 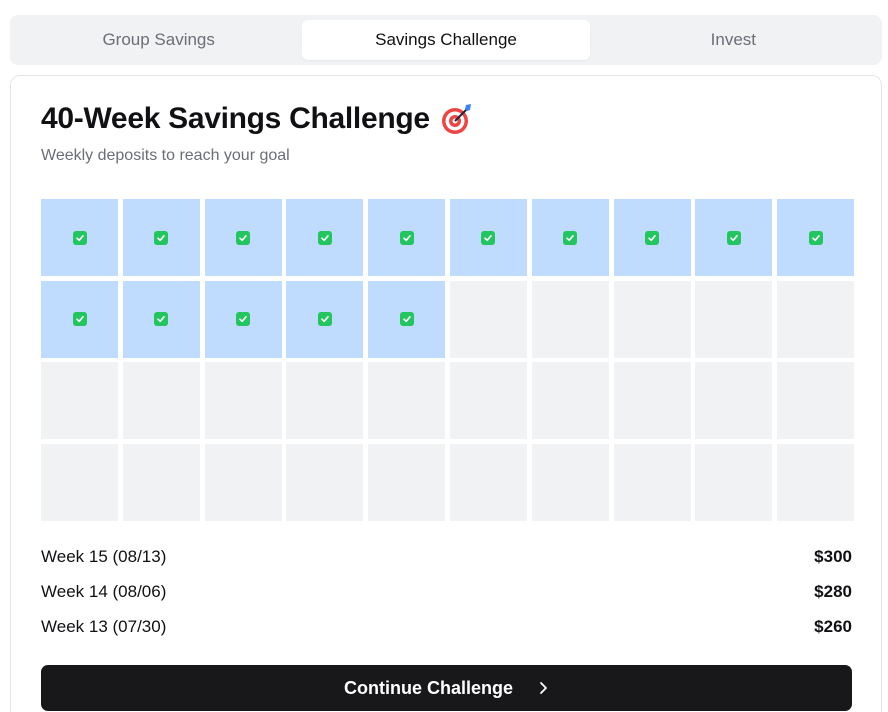 What do you see at coordinates (104, 591) in the screenshot?
I see `history-week-label: Week 14 (08/06)` at bounding box center [104, 591].